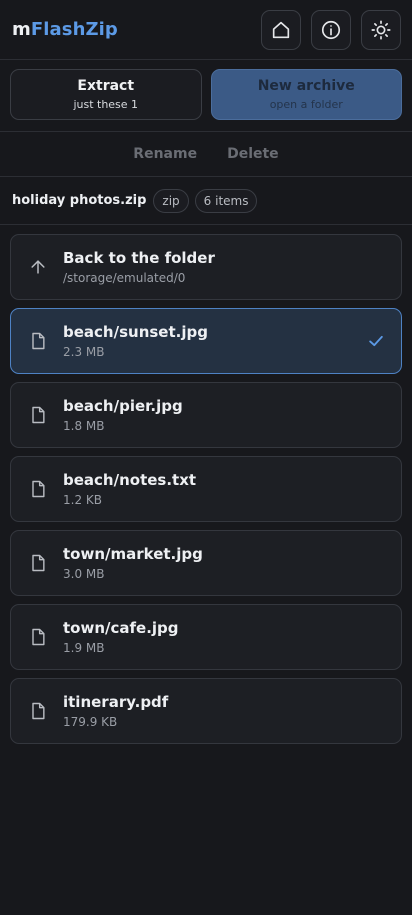 This screenshot has height=915, width=412. I want to click on file-name: itinerary.pdf, so click(116, 702).